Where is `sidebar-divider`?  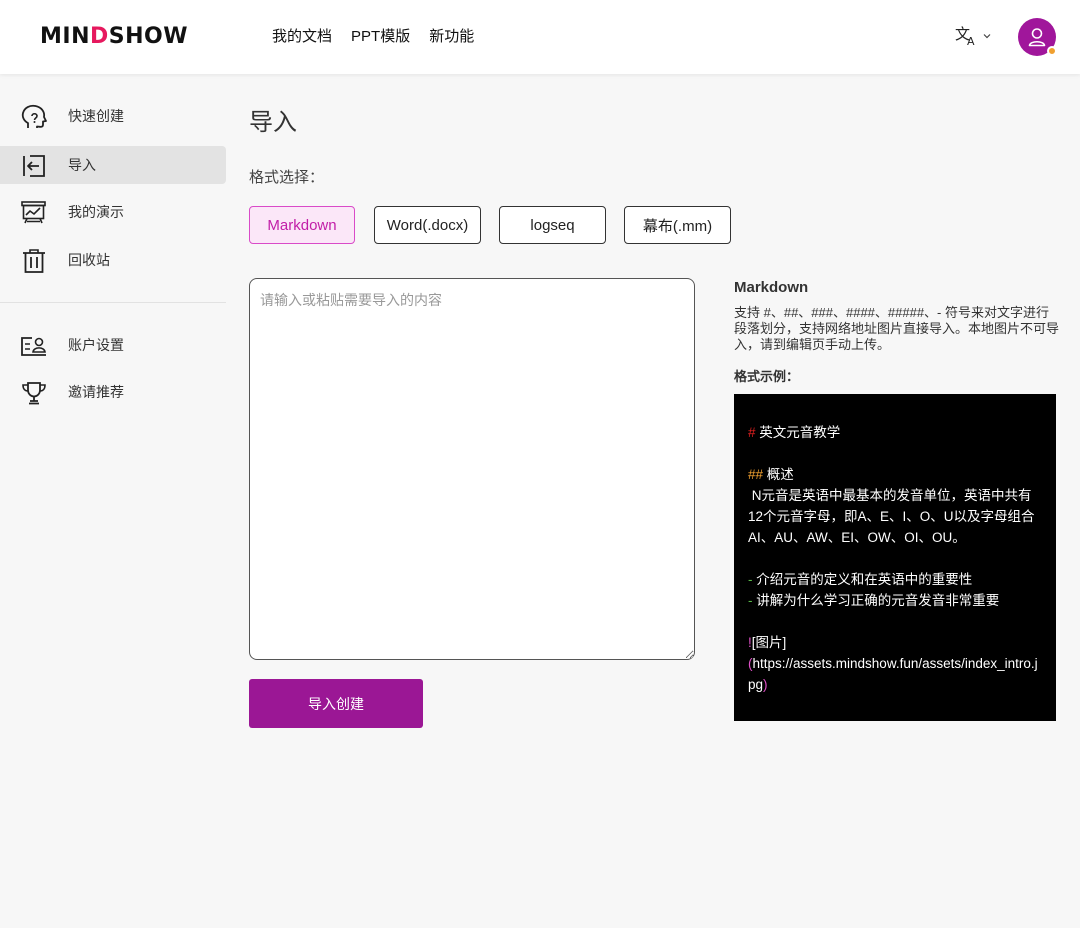
sidebar-divider is located at coordinates (113, 302).